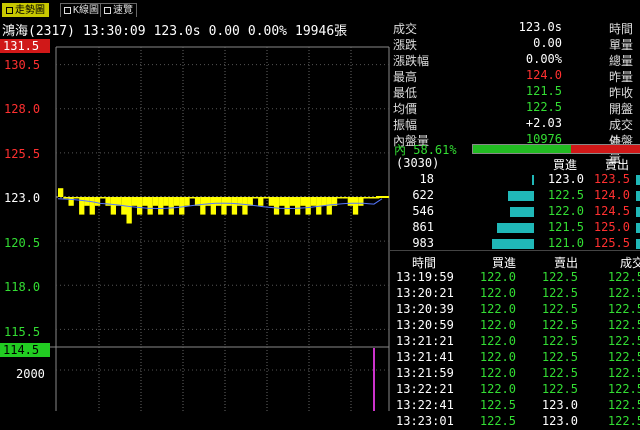 The height and width of the screenshot is (430, 640). I want to click on y-tick: 115.5, so click(22, 332).